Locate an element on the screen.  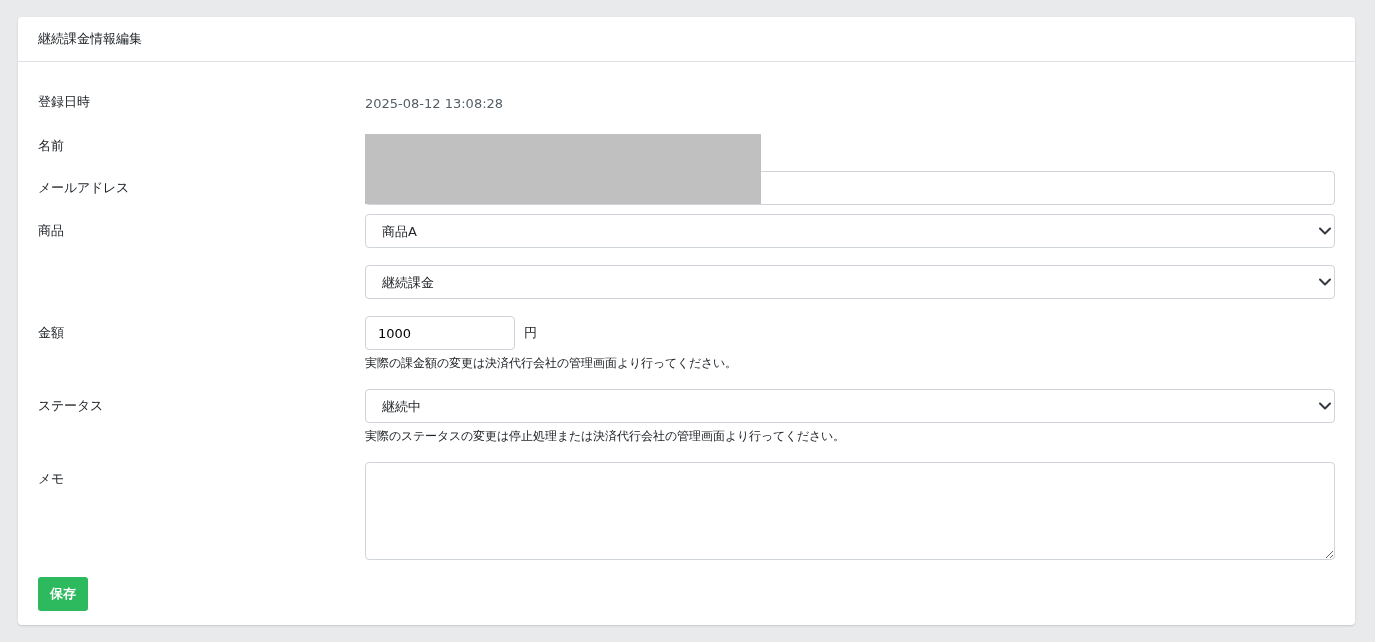
field-label: 登録日時 is located at coordinates (64, 101).